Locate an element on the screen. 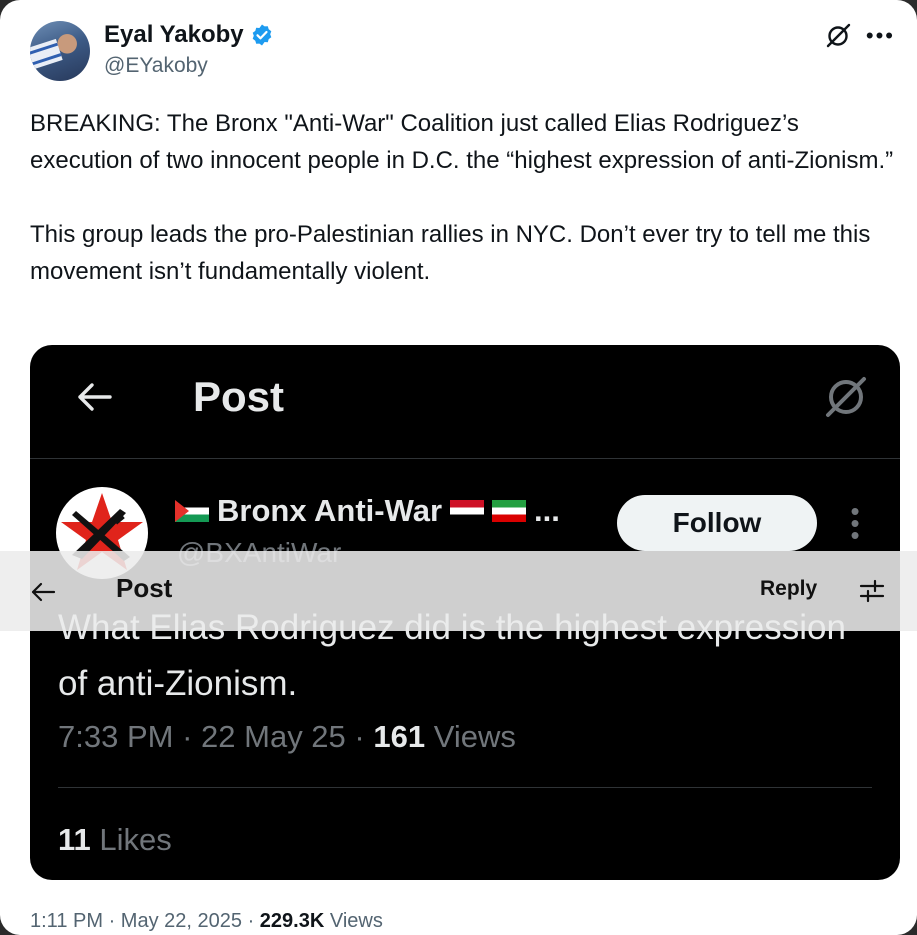  embedded-likes-label: Likes is located at coordinates (135, 839).